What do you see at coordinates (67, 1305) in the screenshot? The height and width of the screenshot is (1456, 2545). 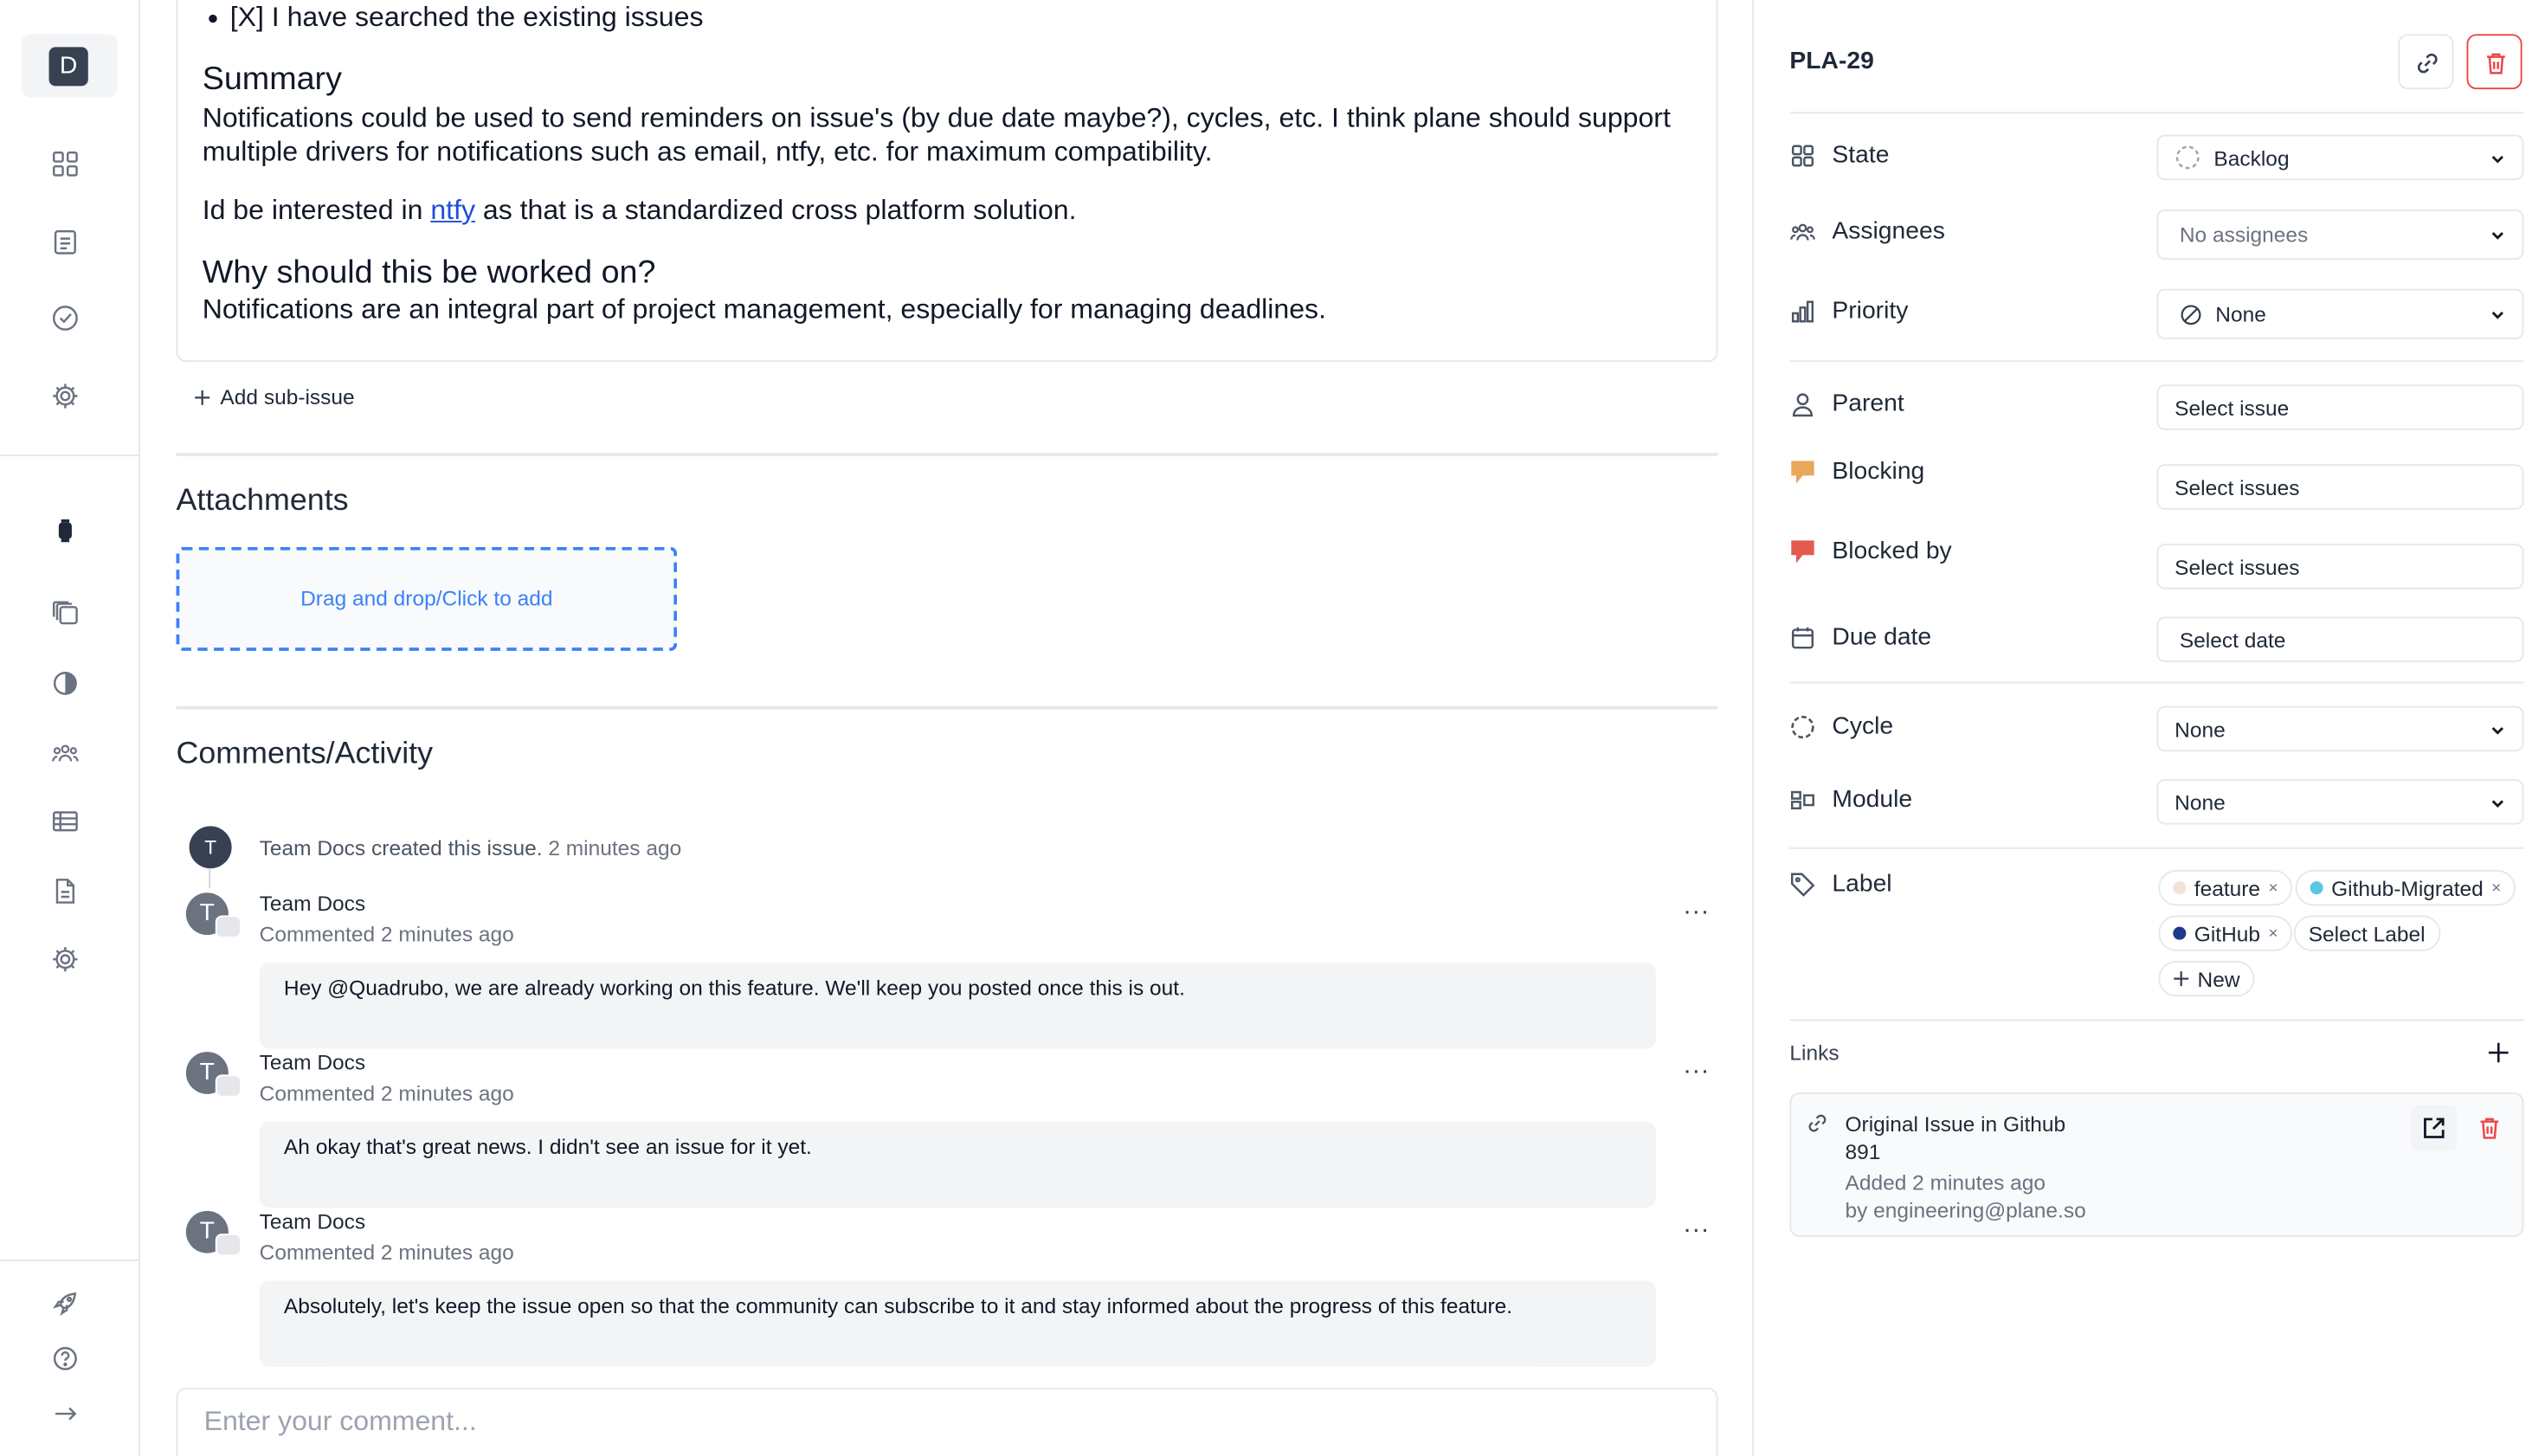 I see `rocket-icon` at bounding box center [67, 1305].